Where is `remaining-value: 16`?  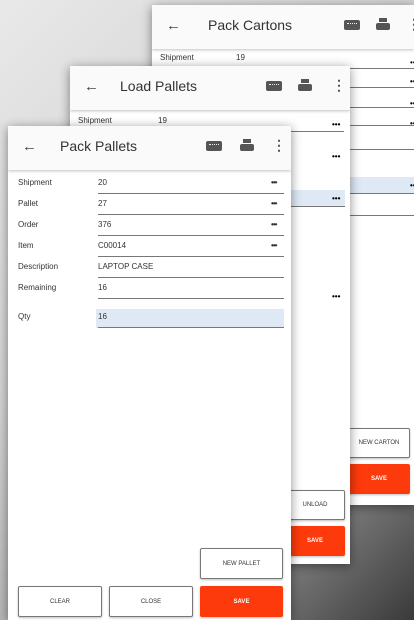
remaining-value: 16 is located at coordinates (102, 287).